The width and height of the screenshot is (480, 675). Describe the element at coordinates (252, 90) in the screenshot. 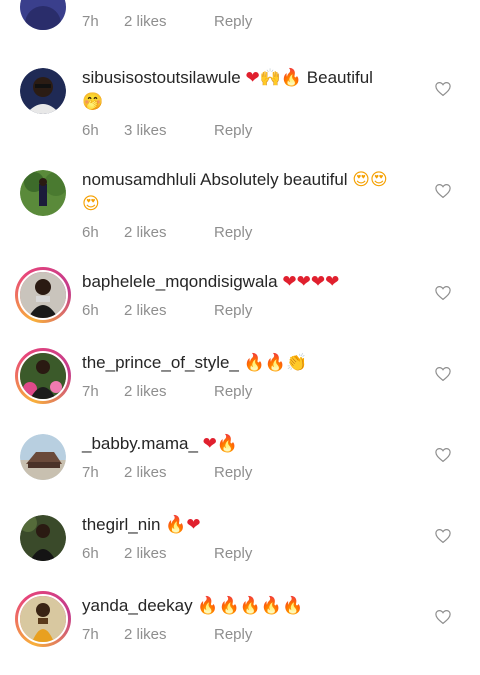

I see `comment-text: sibusisostoutsilawule ❤🙌🔥 Beautiful 🤭` at that location.